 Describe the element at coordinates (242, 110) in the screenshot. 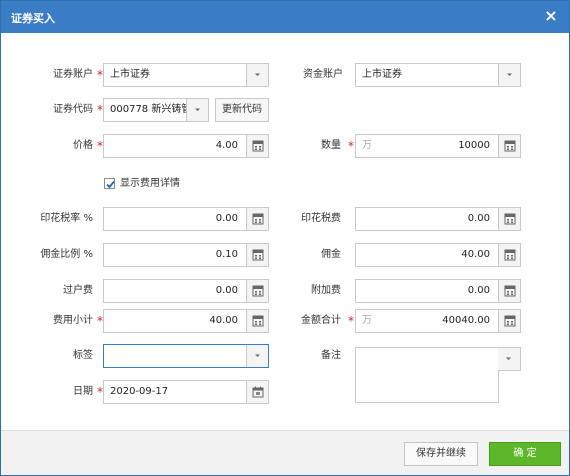

I see `update-code-button: 更新代码` at that location.